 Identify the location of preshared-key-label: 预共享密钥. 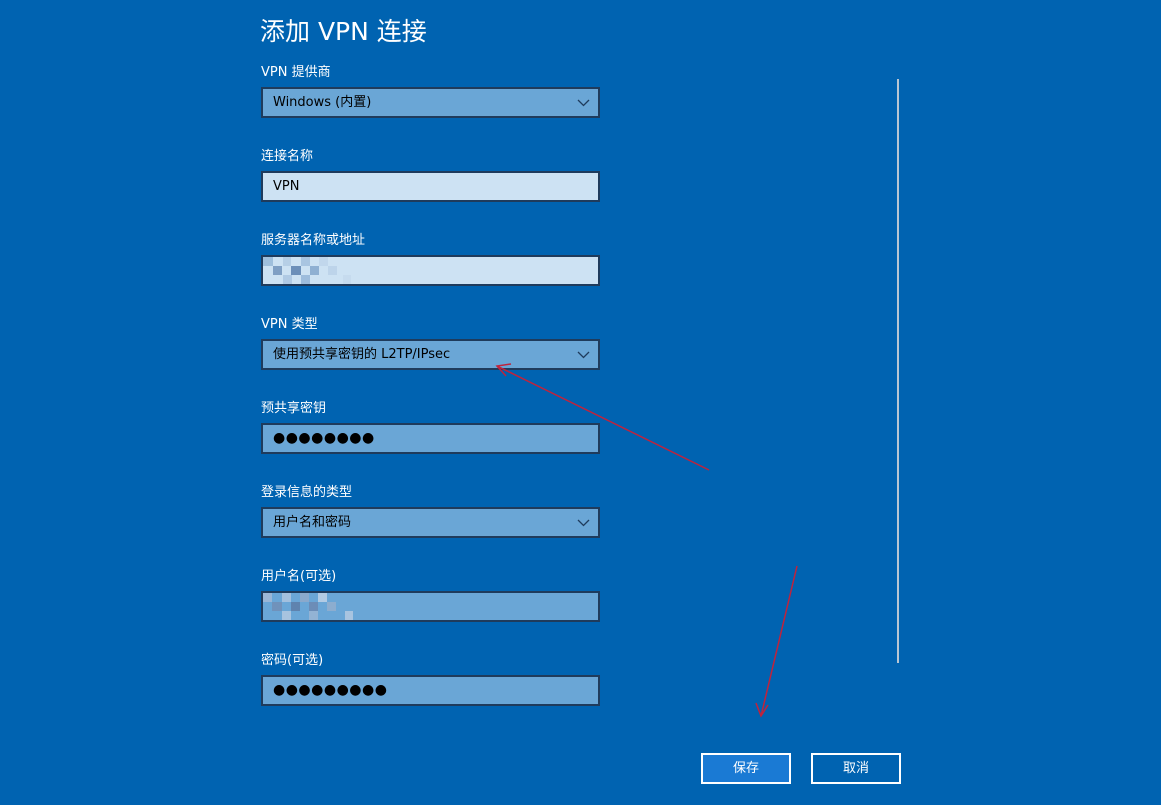
(294, 408).